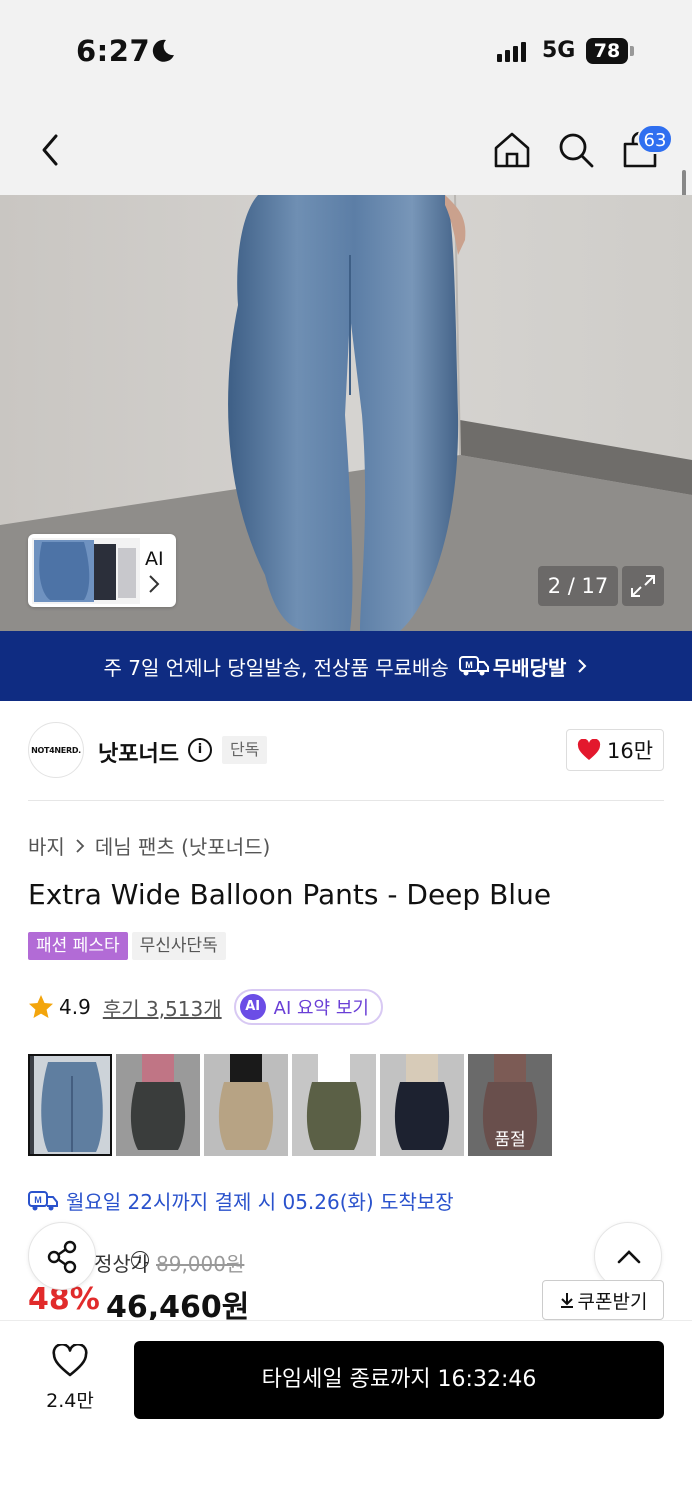  What do you see at coordinates (86, 571) in the screenshot?
I see `ai-thumbnail` at bounding box center [86, 571].